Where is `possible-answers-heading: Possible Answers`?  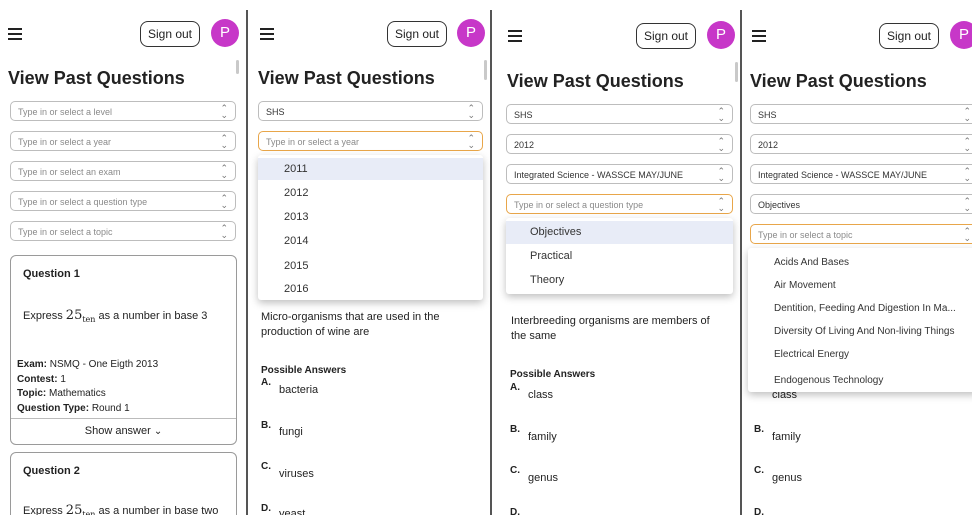
possible-answers-heading: Possible Answers is located at coordinates (304, 370).